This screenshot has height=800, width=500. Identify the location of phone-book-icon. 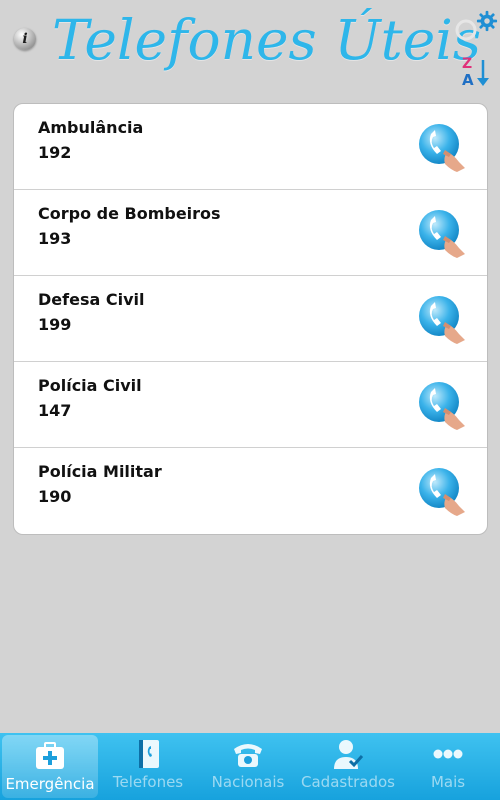
(149, 754).